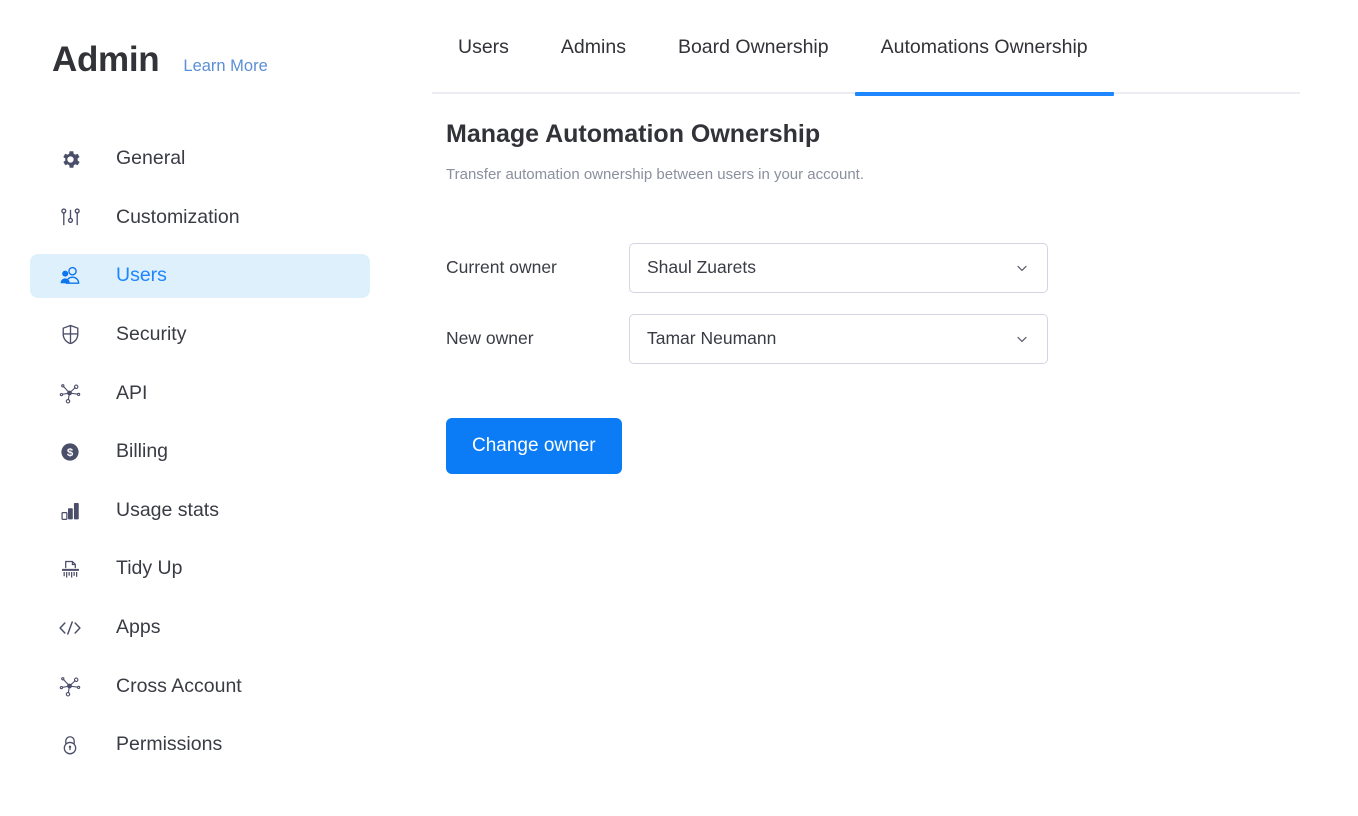  I want to click on sidebar-item-general: General, so click(200, 159).